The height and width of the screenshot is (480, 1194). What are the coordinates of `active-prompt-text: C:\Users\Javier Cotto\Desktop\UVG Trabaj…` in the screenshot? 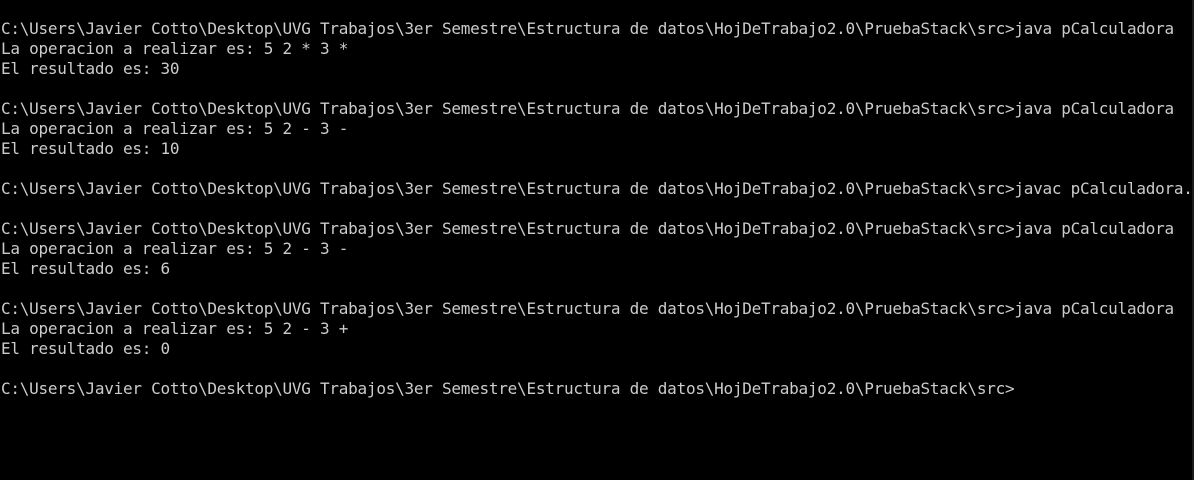 It's located at (508, 388).